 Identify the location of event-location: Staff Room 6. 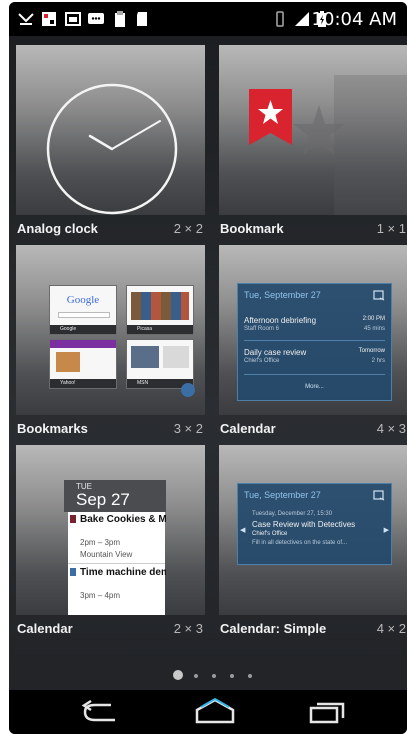
(261, 329).